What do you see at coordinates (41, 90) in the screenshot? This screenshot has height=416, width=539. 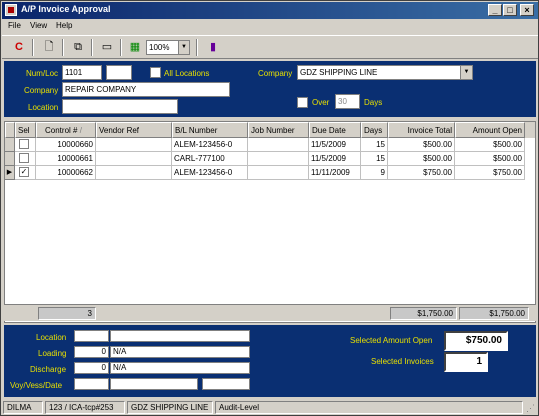 I see `company-label: Company` at bounding box center [41, 90].